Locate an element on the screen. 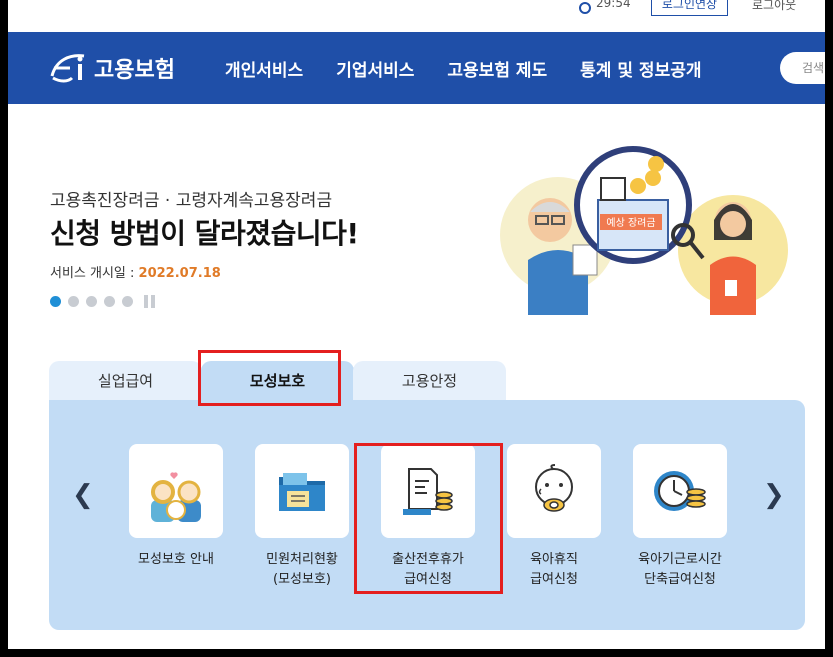  nav-business: 기업서비스 is located at coordinates (375, 68).